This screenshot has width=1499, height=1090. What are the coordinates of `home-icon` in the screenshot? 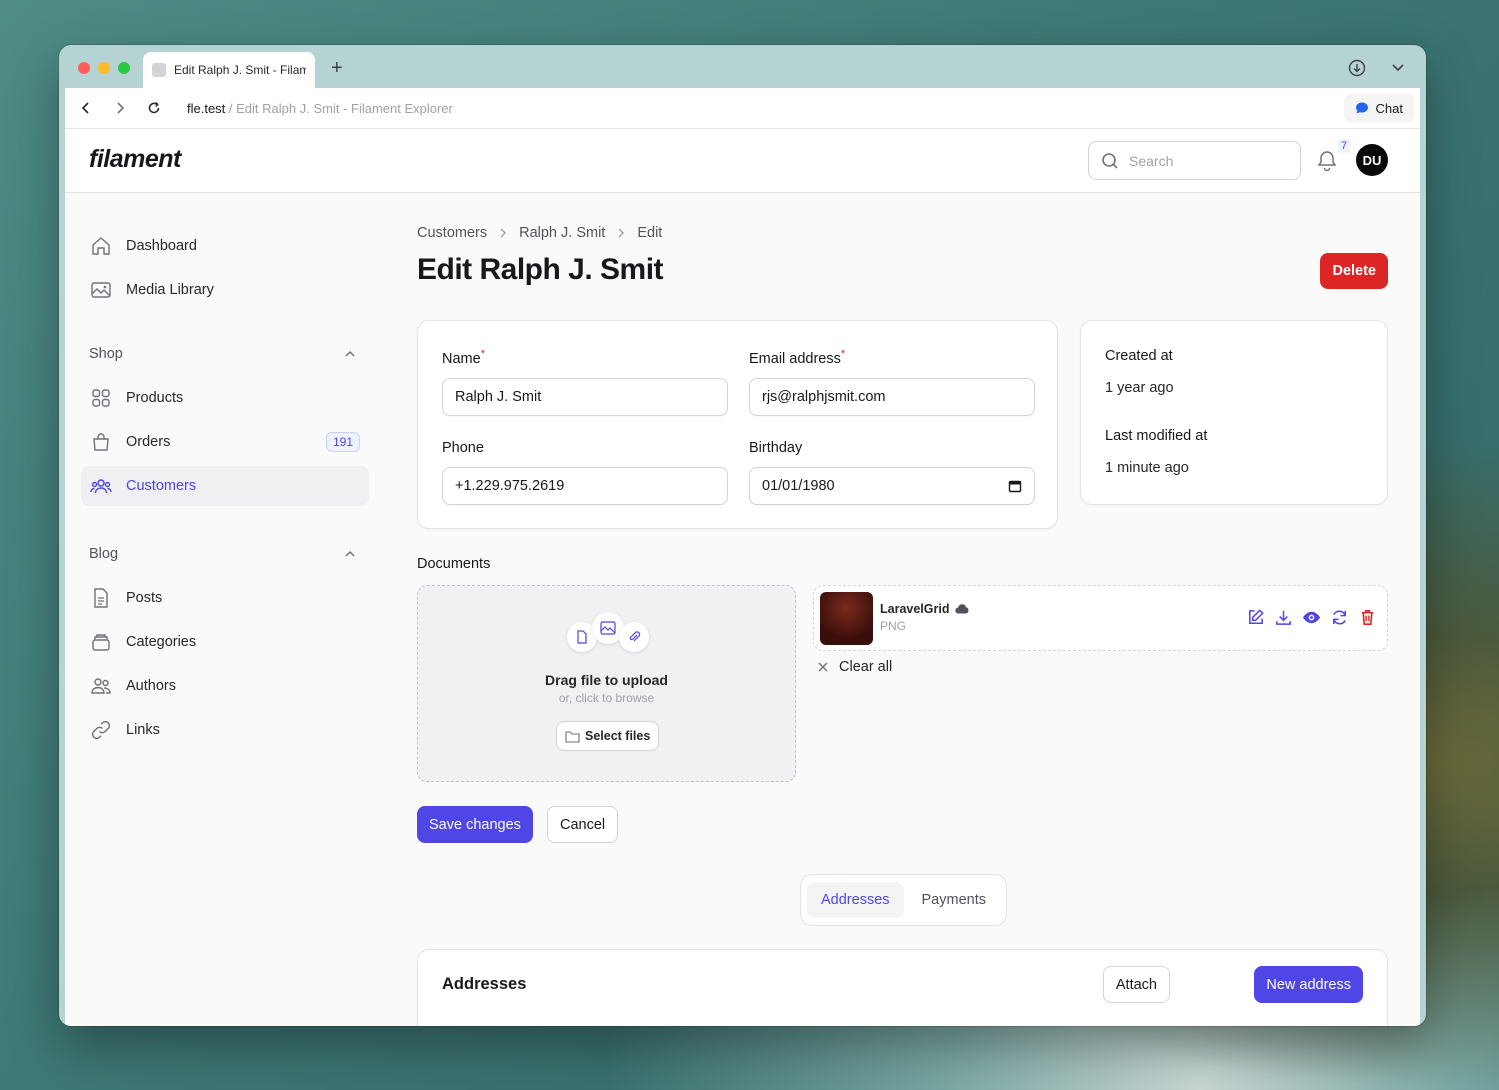 It's located at (101, 246).